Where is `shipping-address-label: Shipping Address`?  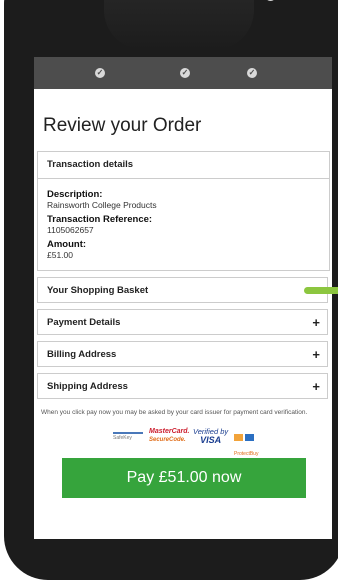 shipping-address-label: Shipping Address is located at coordinates (87, 386).